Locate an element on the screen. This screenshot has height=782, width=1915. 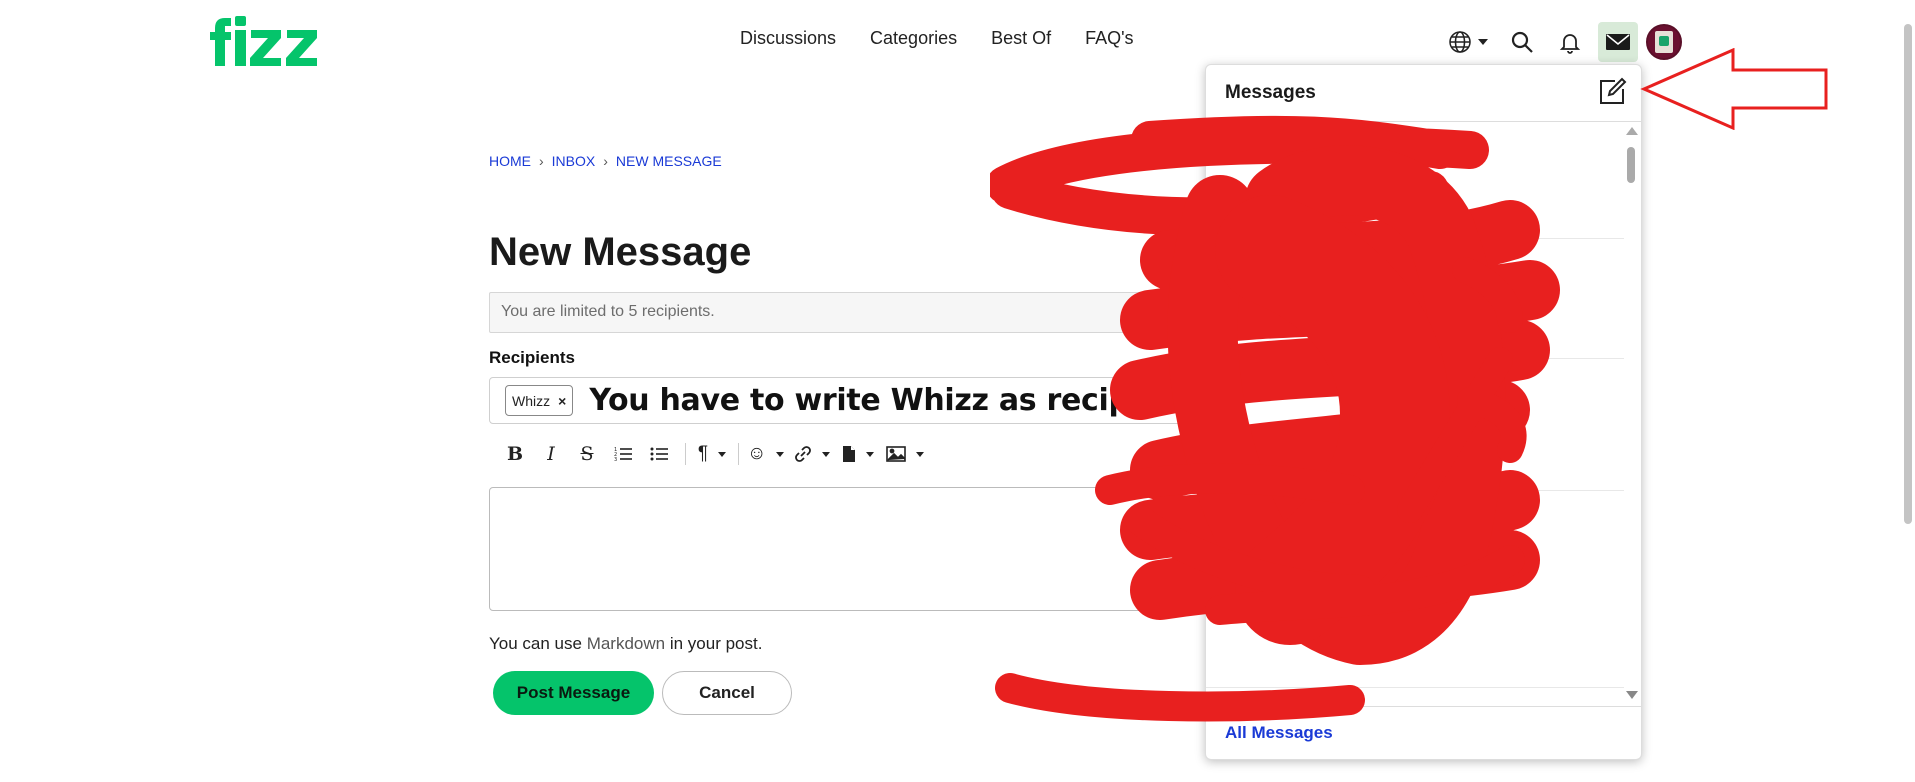
emoji-button: ☺ is located at coordinates (766, 454).